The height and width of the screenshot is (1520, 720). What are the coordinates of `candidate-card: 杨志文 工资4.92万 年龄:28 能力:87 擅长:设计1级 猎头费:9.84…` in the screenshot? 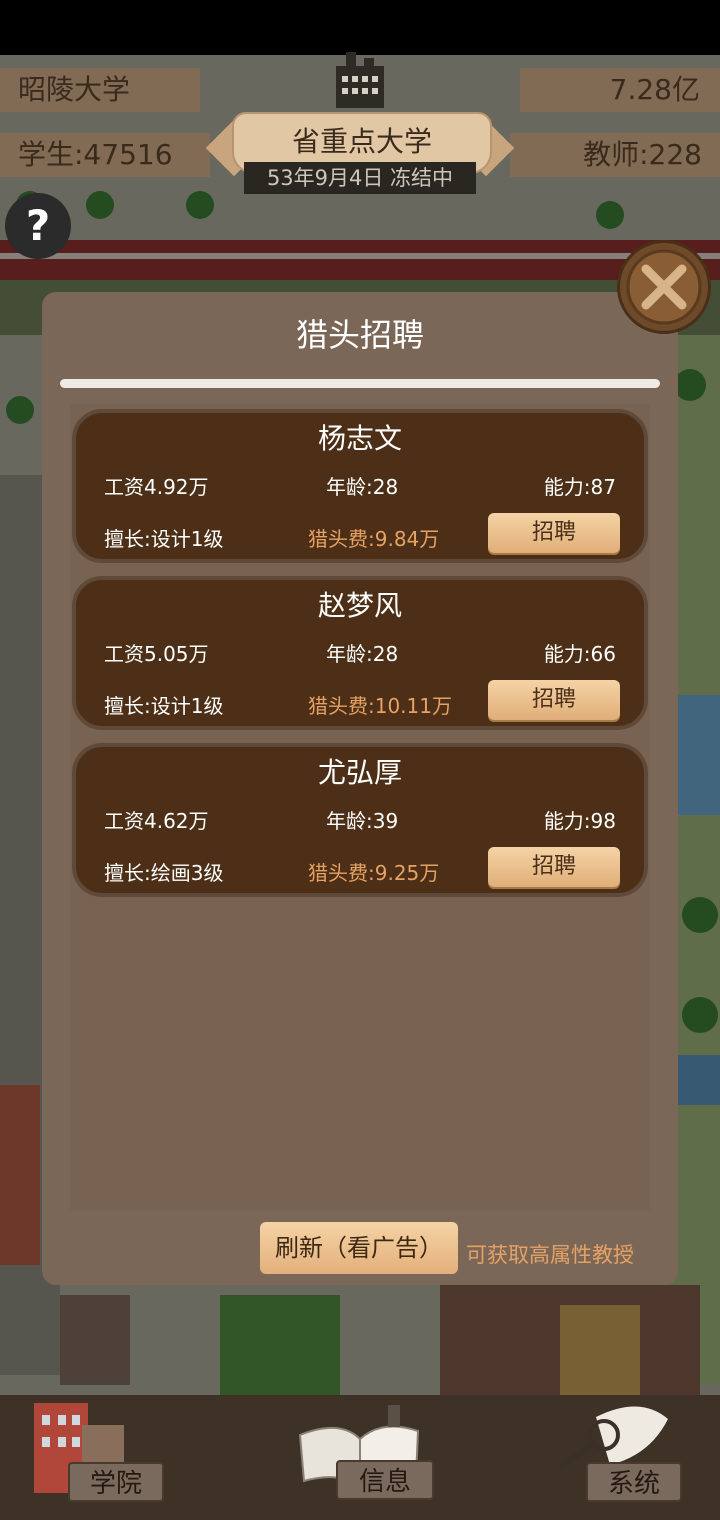 It's located at (360, 486).